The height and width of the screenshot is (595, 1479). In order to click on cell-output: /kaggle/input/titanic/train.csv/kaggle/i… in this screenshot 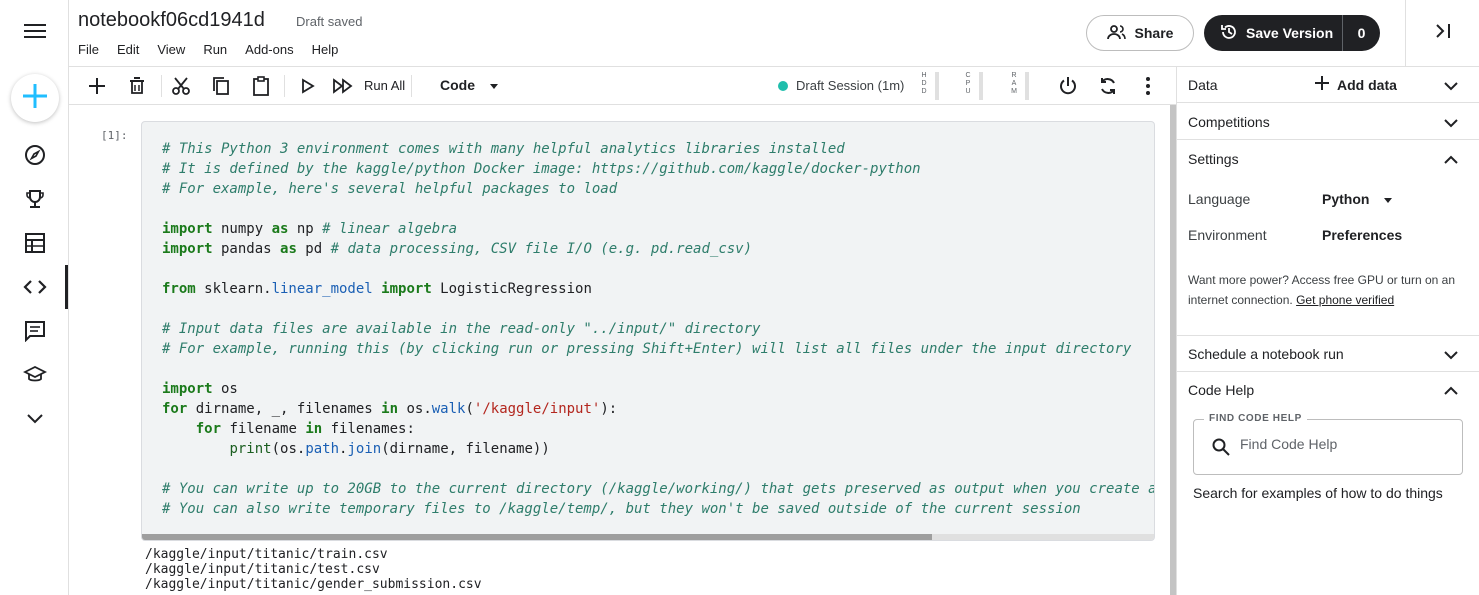, I will do `click(313, 569)`.